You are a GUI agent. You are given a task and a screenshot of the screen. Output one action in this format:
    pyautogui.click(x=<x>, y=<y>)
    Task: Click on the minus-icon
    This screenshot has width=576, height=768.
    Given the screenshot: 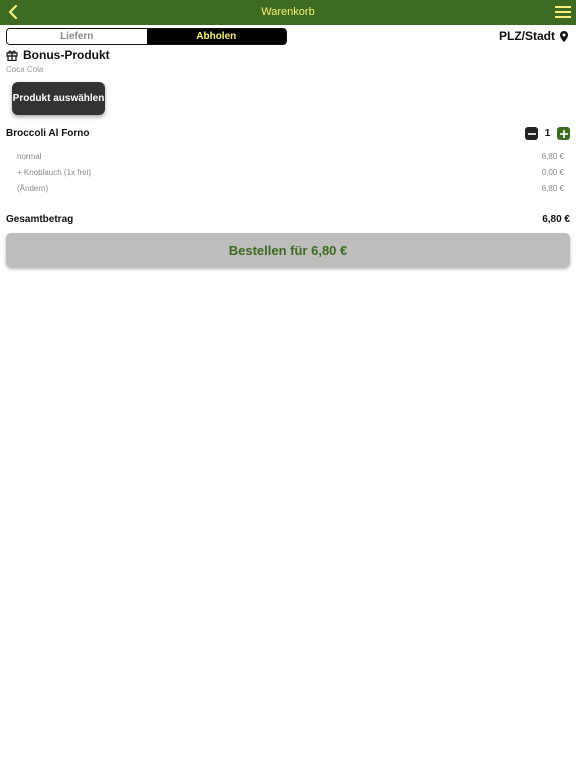 What is the action you would take?
    pyautogui.click(x=531, y=133)
    